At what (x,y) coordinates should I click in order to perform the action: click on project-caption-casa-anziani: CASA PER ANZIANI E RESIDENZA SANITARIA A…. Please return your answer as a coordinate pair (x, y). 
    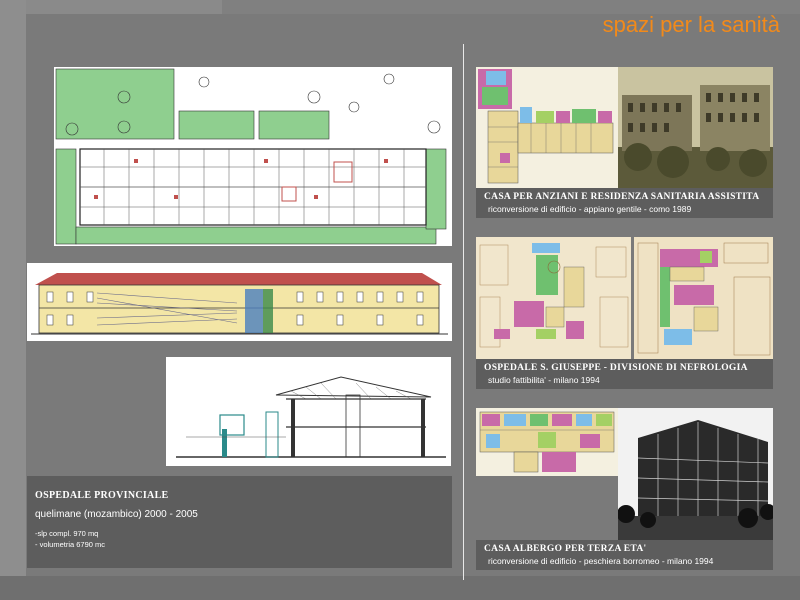
    Looking at the image, I should click on (624, 203).